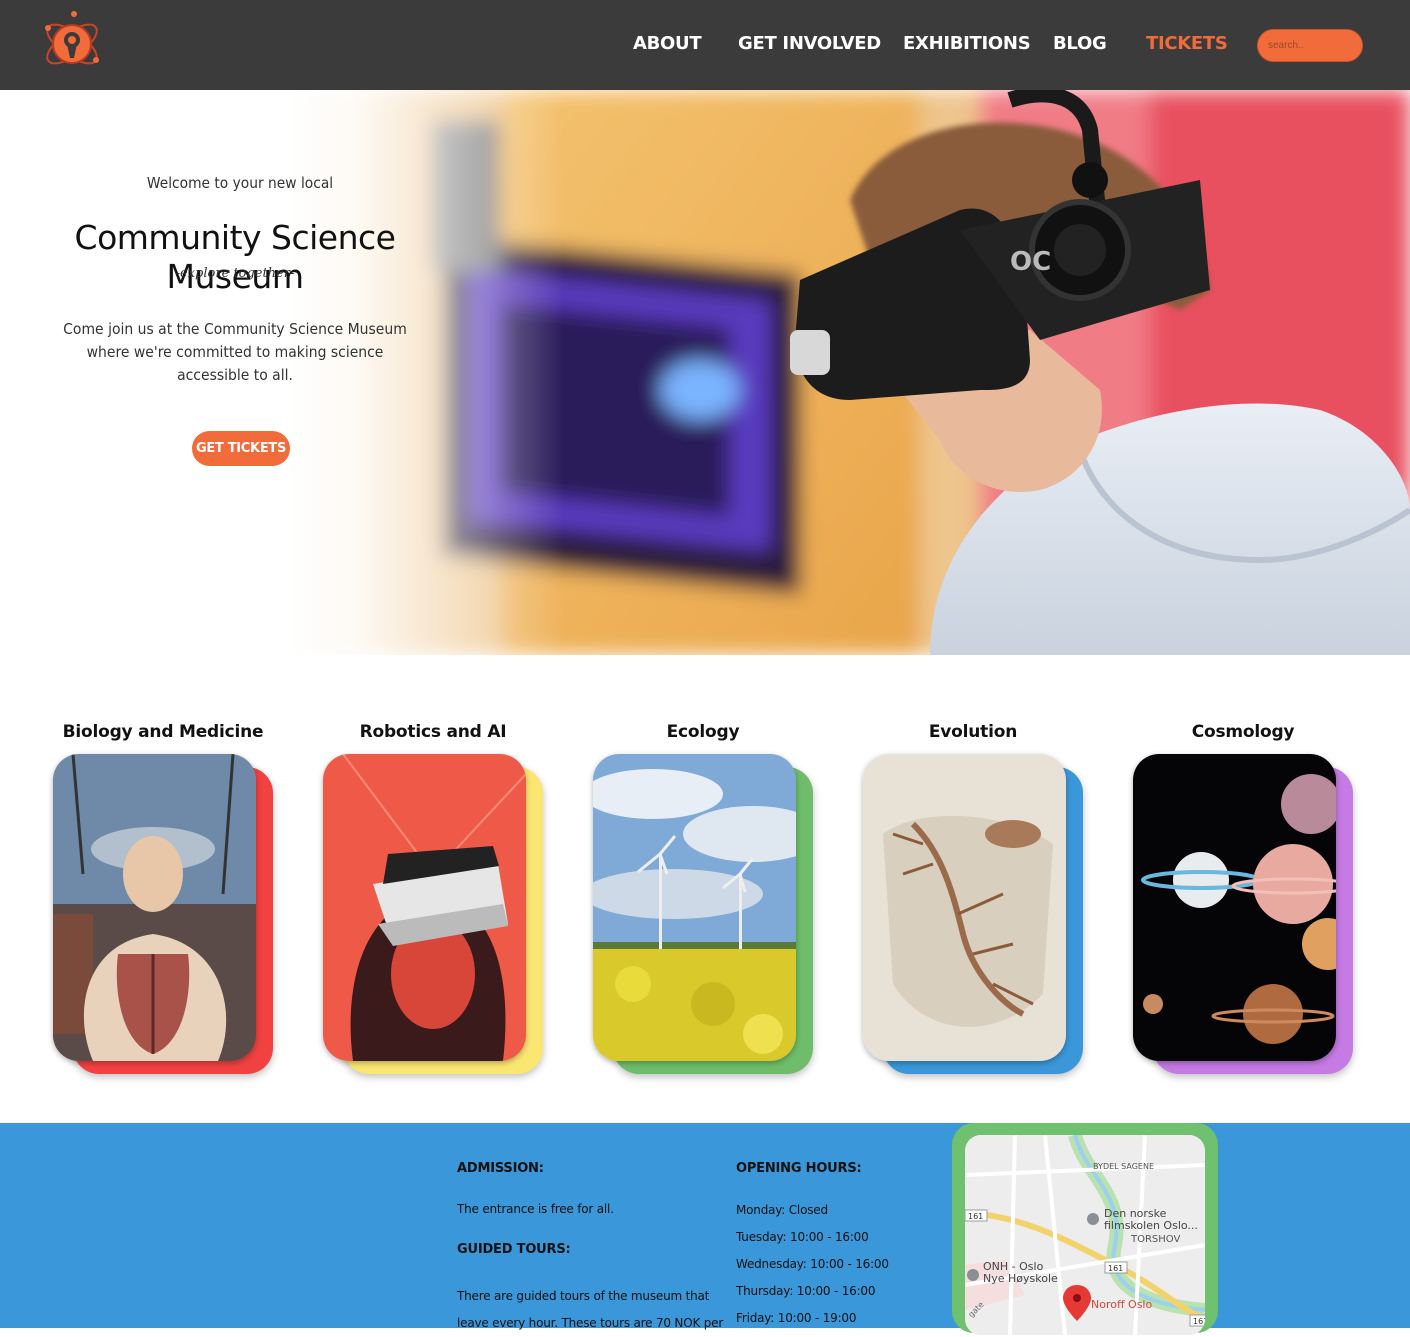  I want to click on category-title: Biology and Medicine, so click(163, 732).